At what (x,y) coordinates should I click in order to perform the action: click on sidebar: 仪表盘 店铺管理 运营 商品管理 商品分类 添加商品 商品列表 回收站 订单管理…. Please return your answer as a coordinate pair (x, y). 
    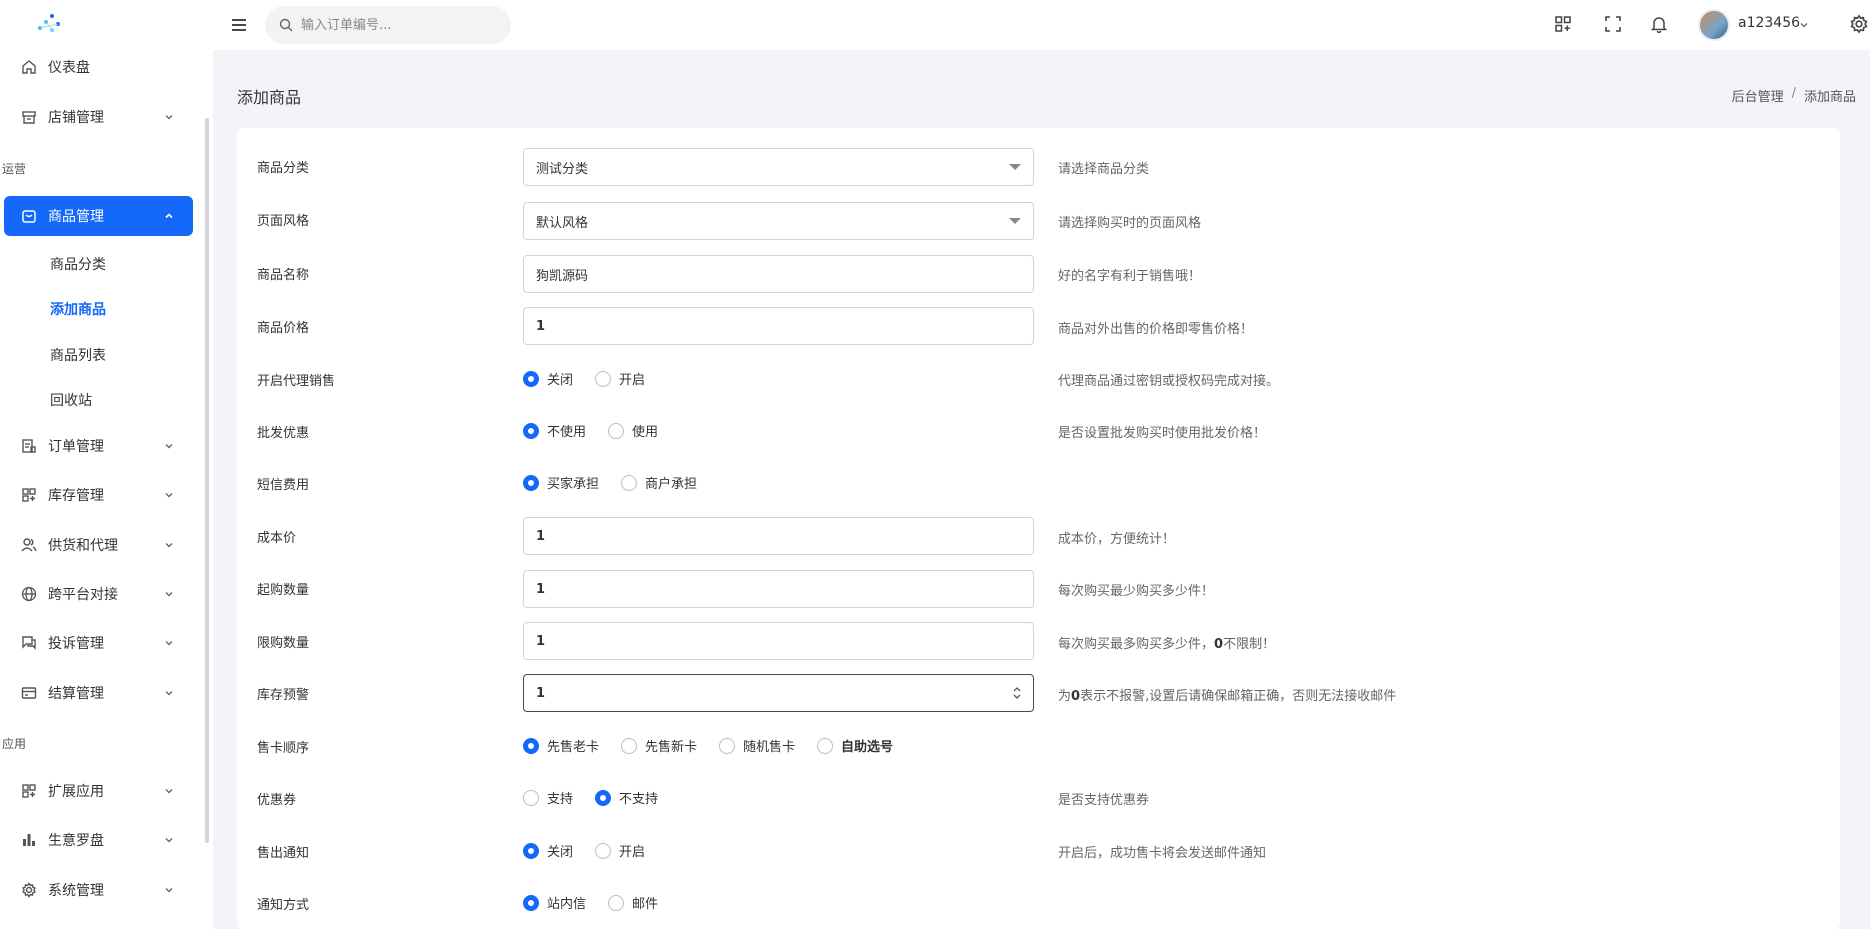
    Looking at the image, I should click on (106, 464).